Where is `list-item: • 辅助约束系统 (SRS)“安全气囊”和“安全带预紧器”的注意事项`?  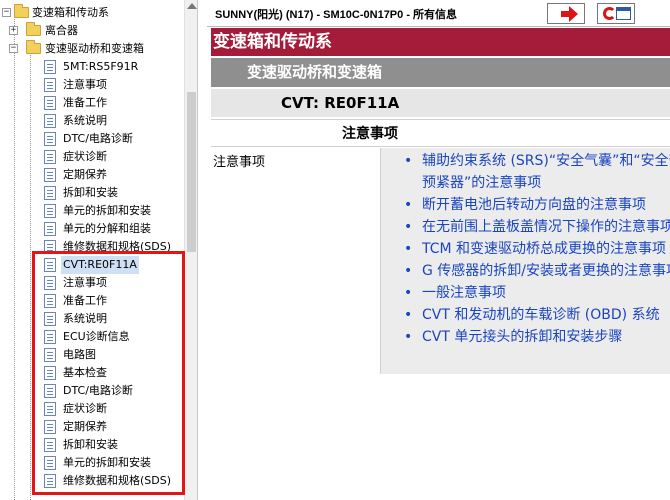
list-item: • 辅助约束系统 (SRS)“安全气囊”和“安全带预紧器”的注意事项 is located at coordinates (537, 172).